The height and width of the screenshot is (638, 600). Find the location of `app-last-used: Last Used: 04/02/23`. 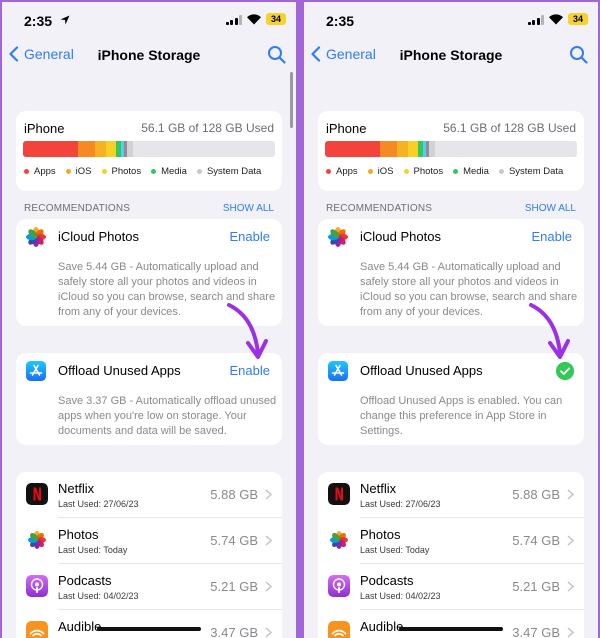

app-last-used: Last Used: 04/02/23 is located at coordinates (98, 596).